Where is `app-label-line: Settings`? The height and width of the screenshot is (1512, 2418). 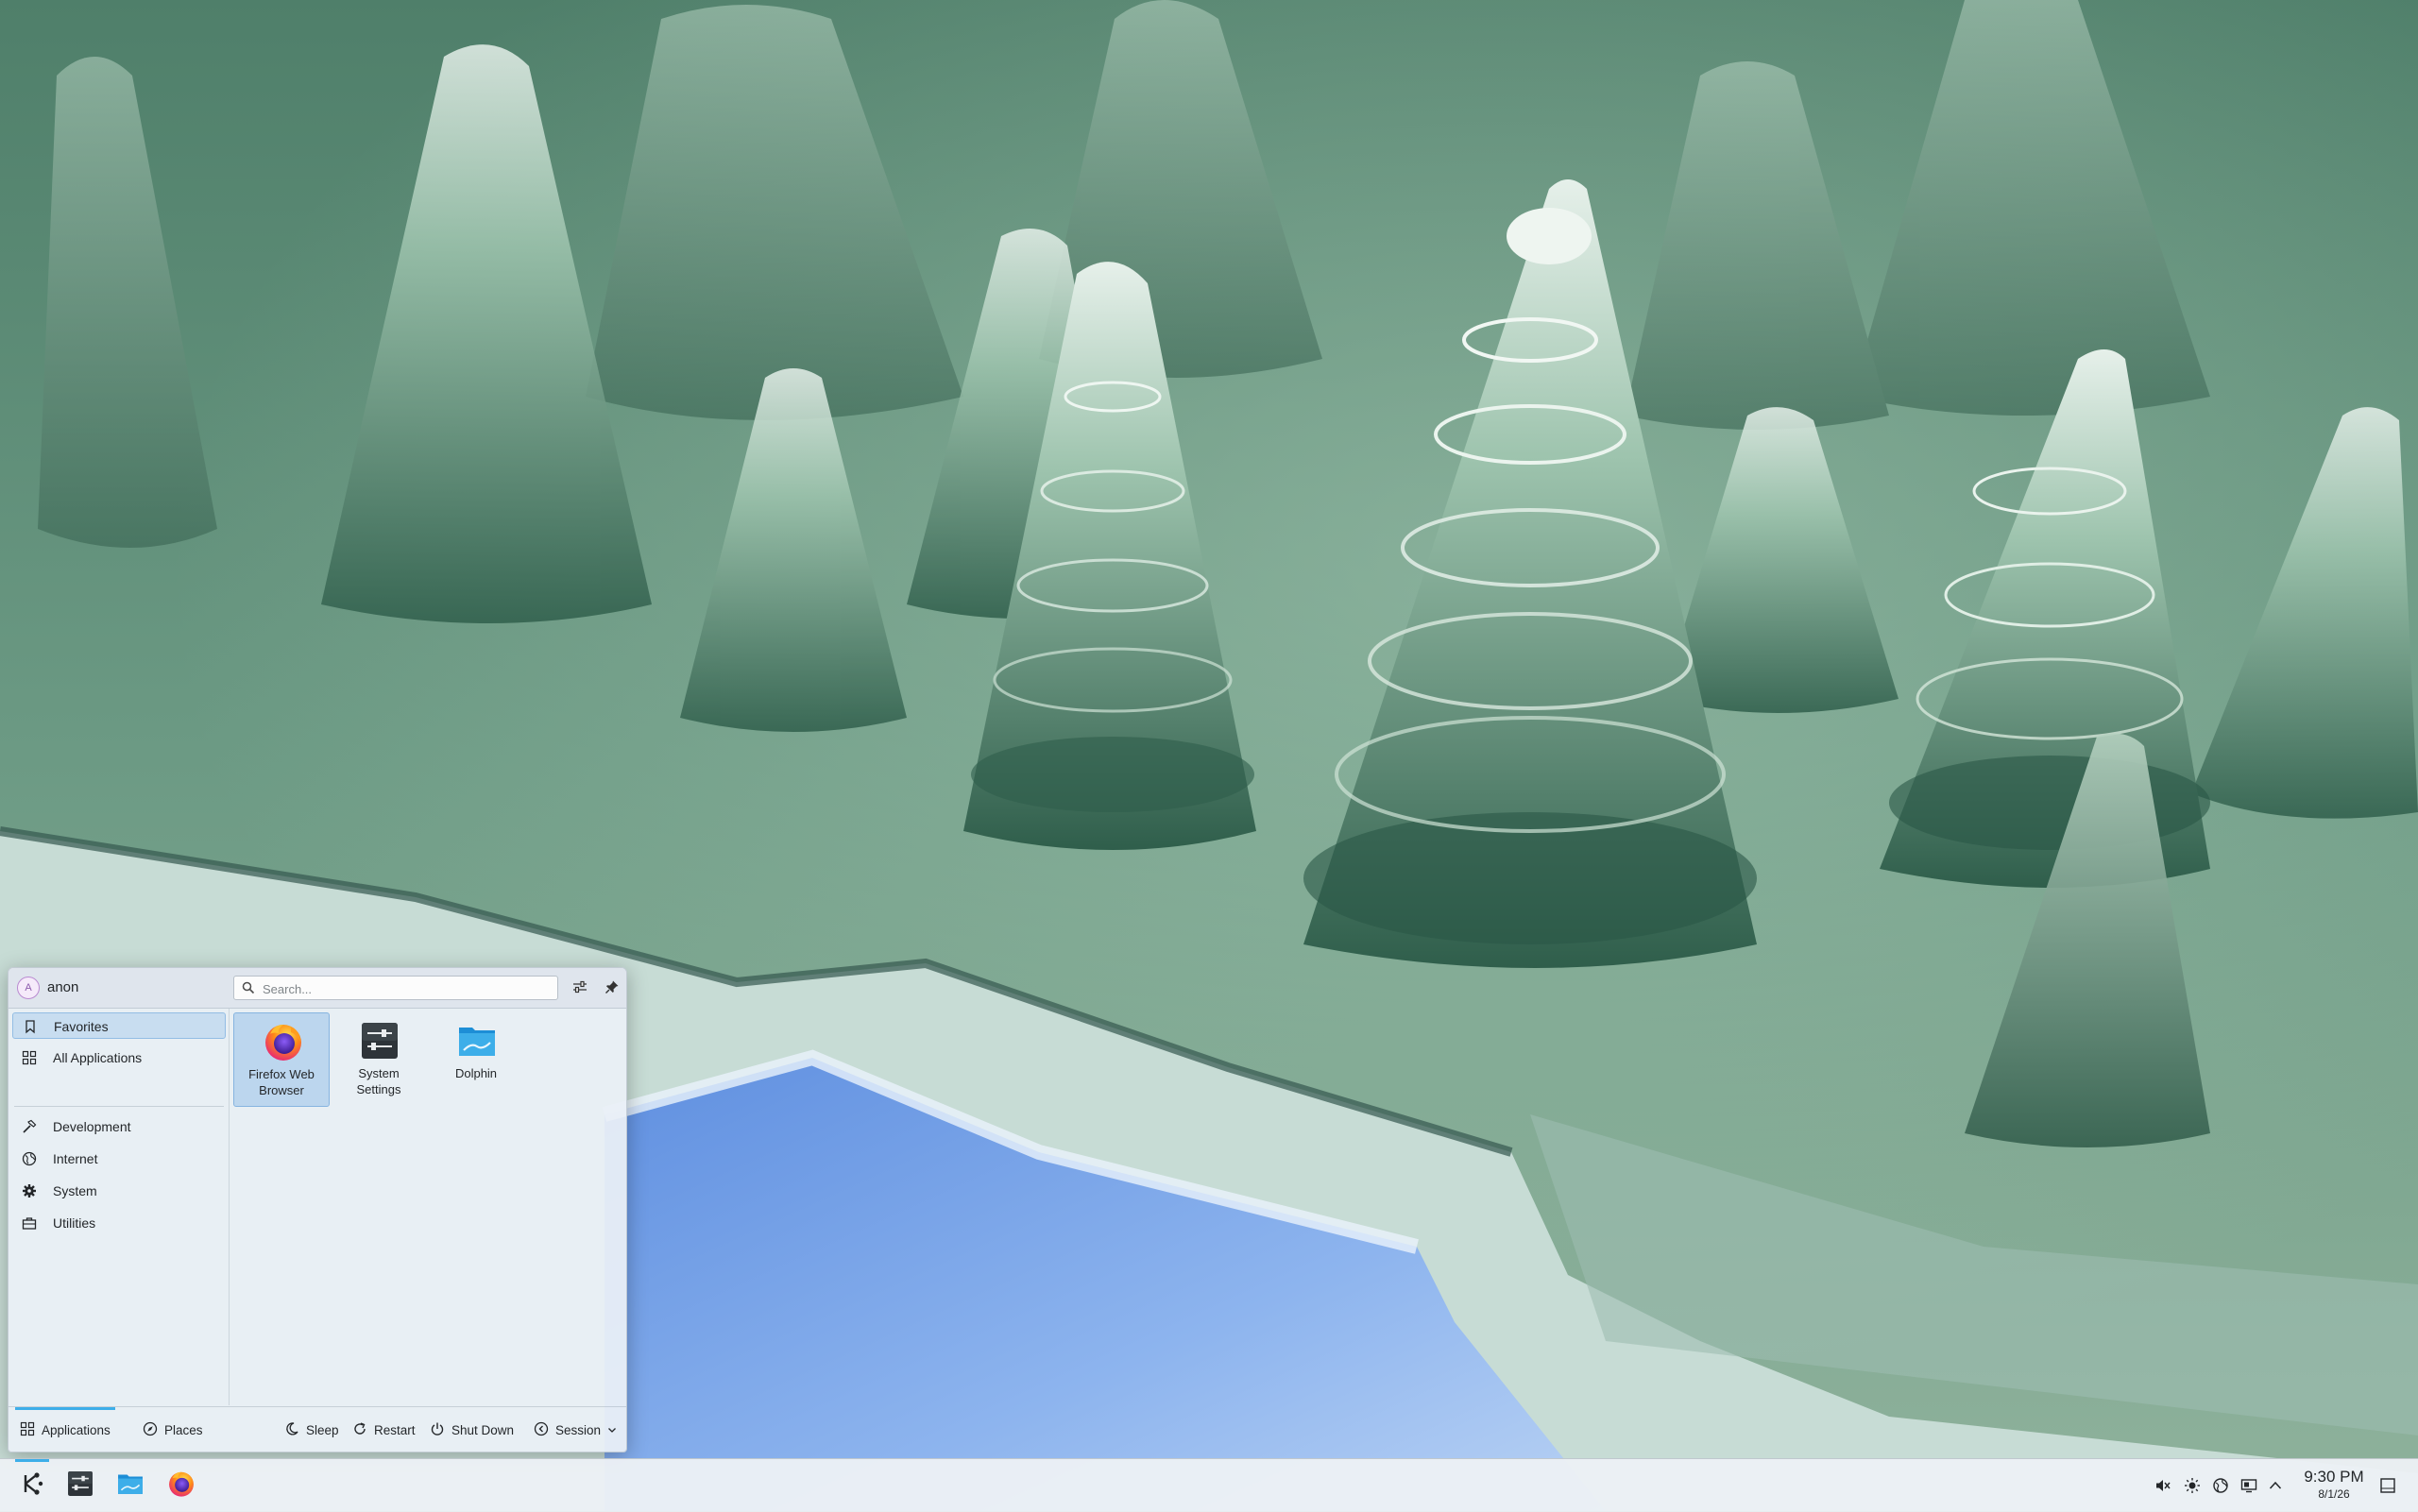
app-label-line: Settings is located at coordinates (379, 1089).